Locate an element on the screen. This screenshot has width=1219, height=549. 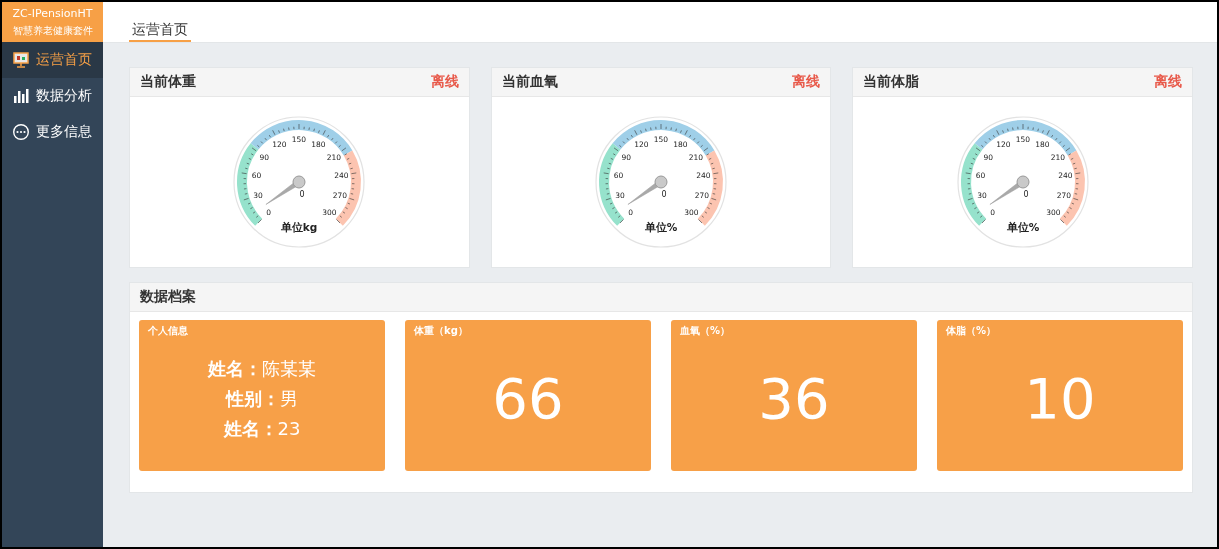
monitor-icon is located at coordinates (21, 60).